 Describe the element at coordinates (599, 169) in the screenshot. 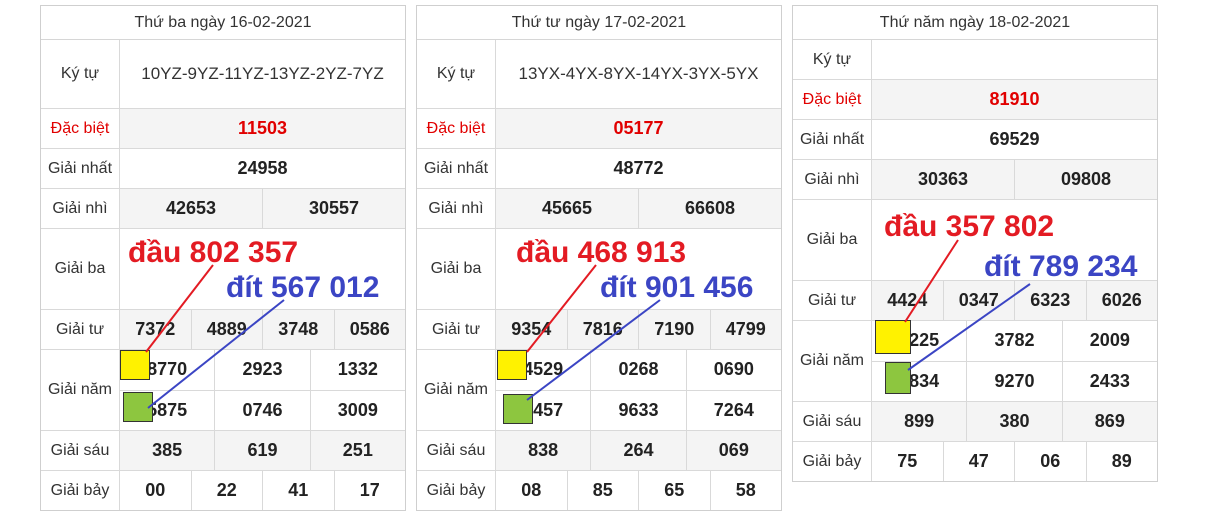

I see `row-giai-nhat: Giải nhất 48772` at that location.